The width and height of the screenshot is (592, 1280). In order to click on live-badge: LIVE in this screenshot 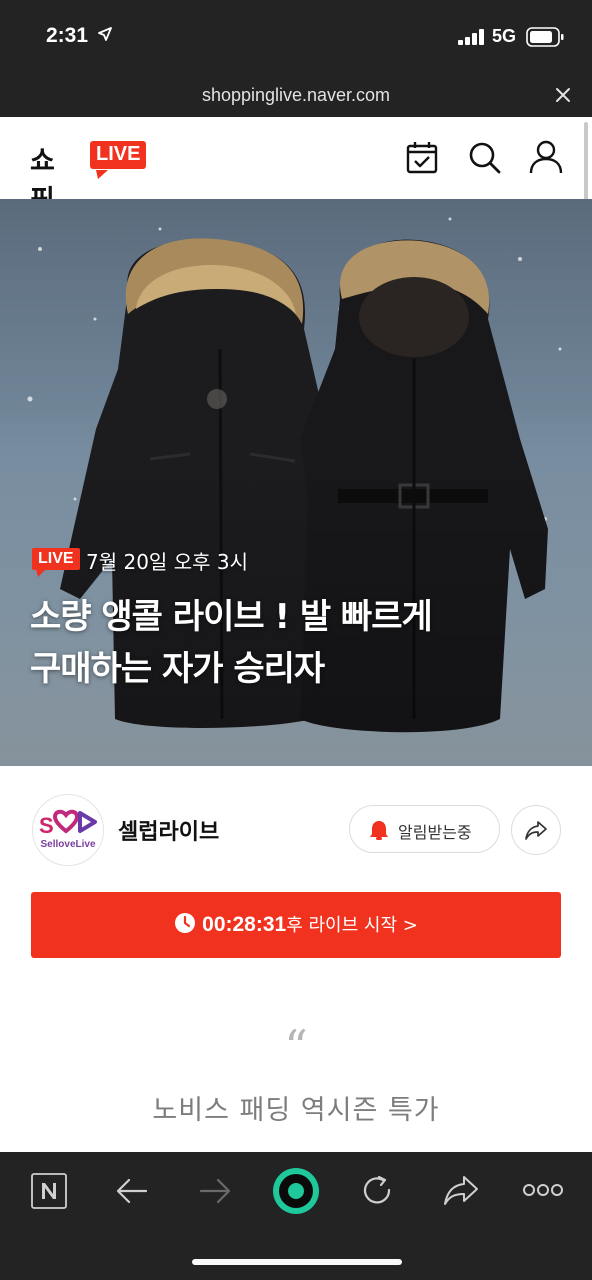, I will do `click(56, 559)`.